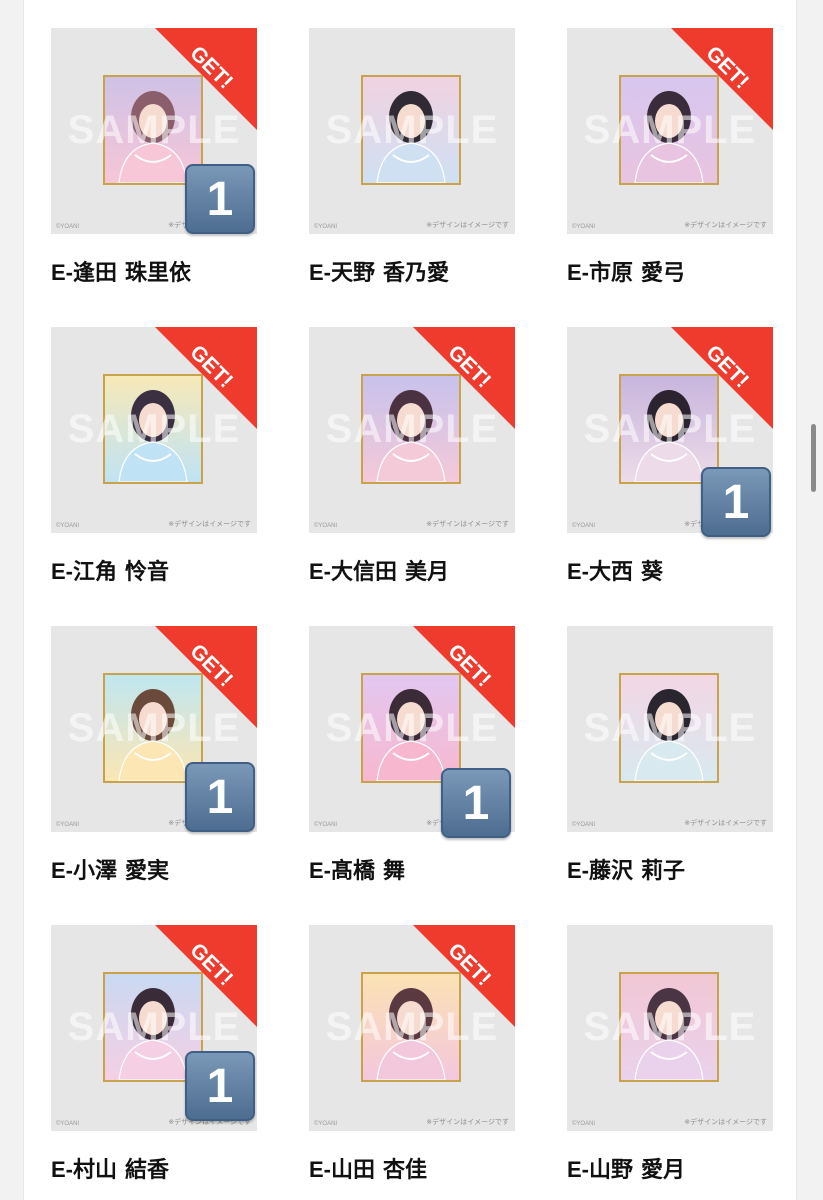 Image resolution: width=823 pixels, height=1200 pixels. I want to click on member-surname: 逢田, so click(95, 272).